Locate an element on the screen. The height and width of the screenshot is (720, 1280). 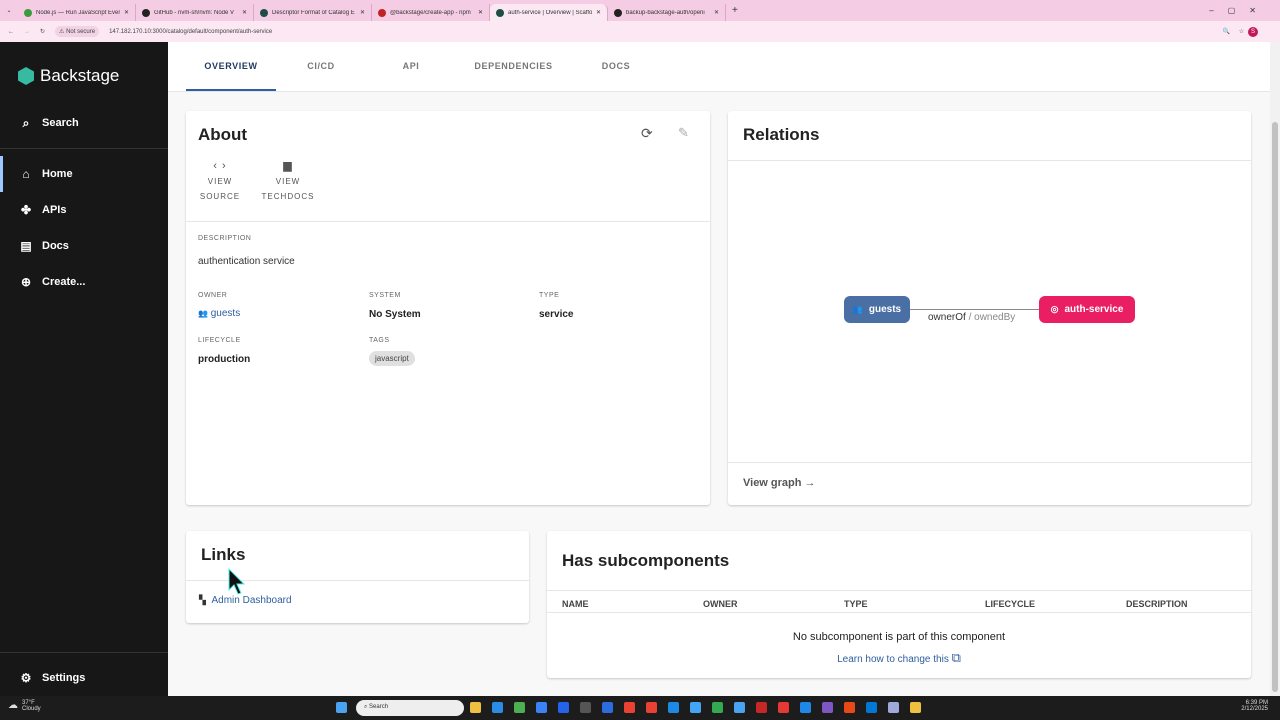
sidebar-search: ⌕ Search is located at coordinates (84, 123).